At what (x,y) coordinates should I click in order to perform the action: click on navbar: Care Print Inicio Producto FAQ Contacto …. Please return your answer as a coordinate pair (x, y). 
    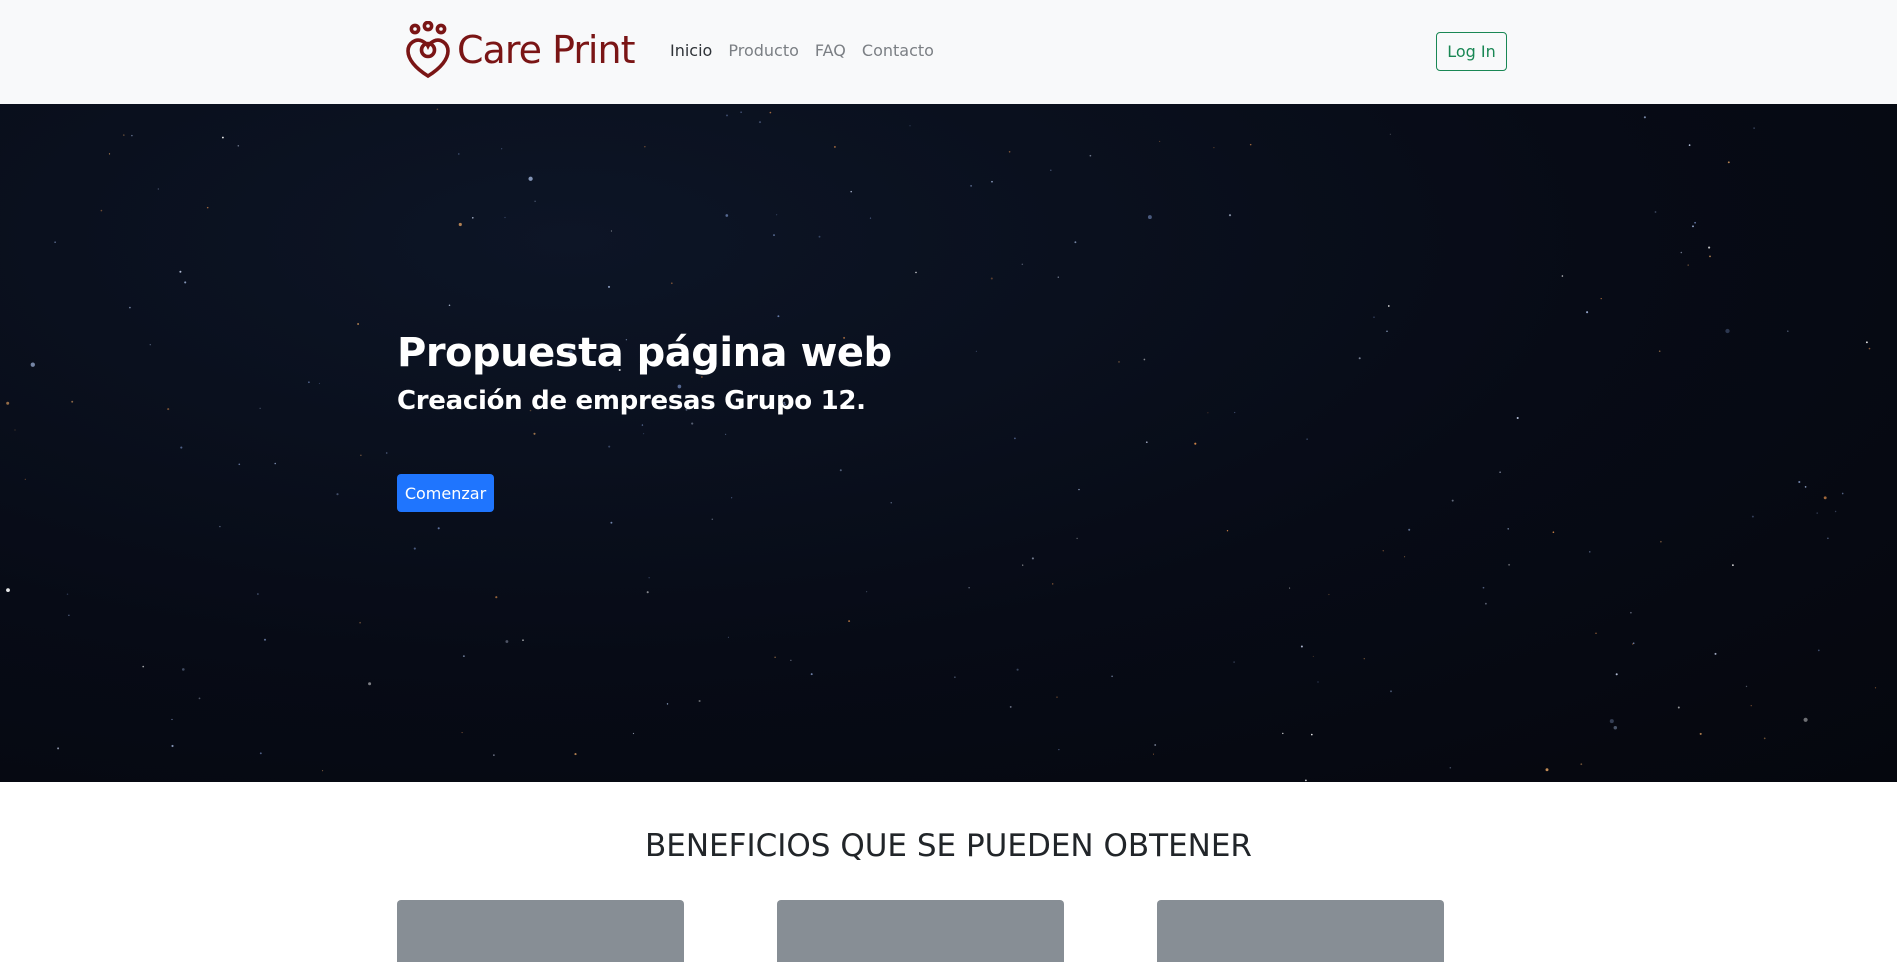
    Looking at the image, I should click on (948, 52).